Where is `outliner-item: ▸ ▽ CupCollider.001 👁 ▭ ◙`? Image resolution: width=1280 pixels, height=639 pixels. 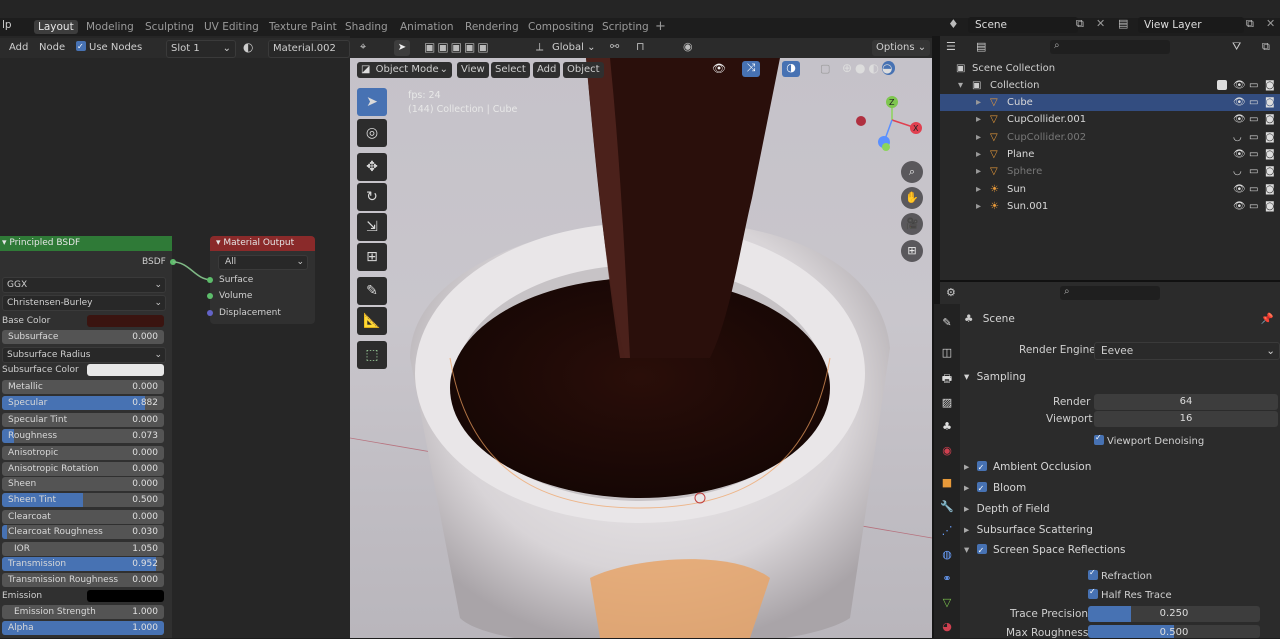
outliner-item: ▸ ▽ CupCollider.001 👁 ▭ ◙ is located at coordinates (1110, 119).